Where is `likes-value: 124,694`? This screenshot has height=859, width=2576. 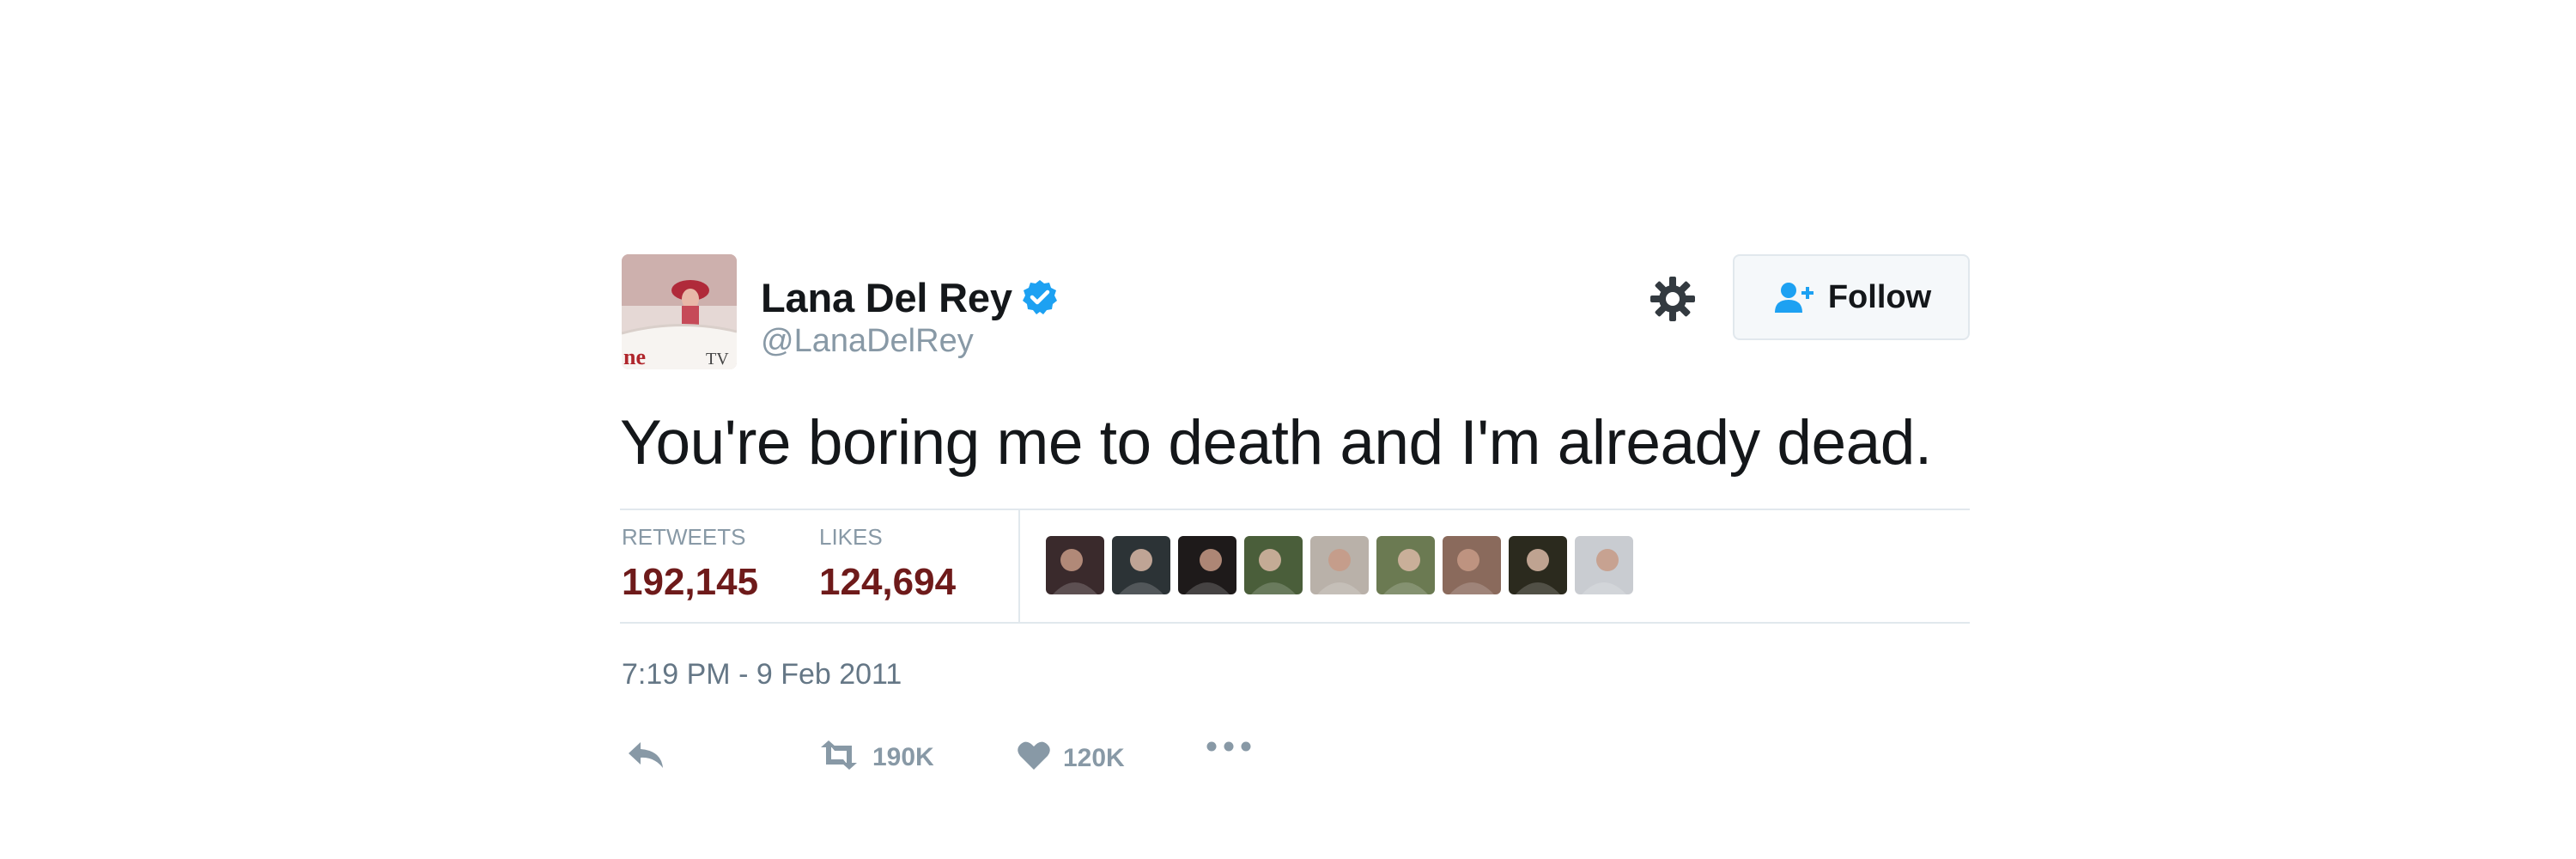
likes-value: 124,694 is located at coordinates (888, 582).